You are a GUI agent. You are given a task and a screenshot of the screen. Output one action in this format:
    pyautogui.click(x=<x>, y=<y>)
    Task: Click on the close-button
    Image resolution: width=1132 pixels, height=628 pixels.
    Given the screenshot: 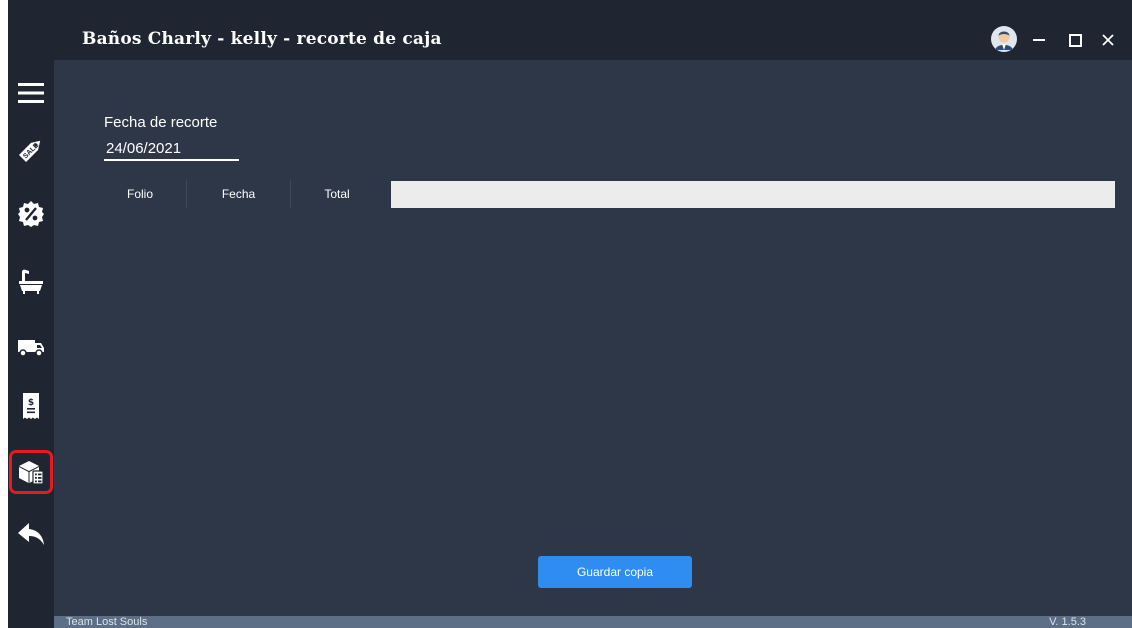 What is the action you would take?
    pyautogui.click(x=1108, y=40)
    